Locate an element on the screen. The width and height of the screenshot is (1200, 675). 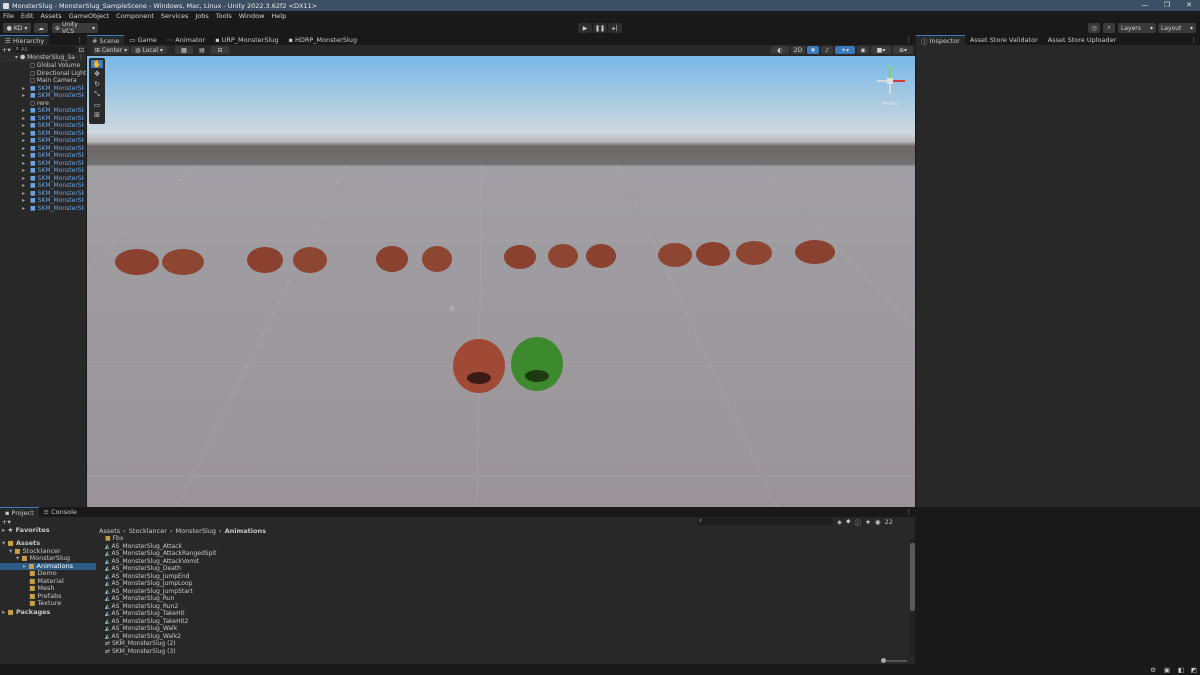
zoom-slider is located at coordinates (894, 660).